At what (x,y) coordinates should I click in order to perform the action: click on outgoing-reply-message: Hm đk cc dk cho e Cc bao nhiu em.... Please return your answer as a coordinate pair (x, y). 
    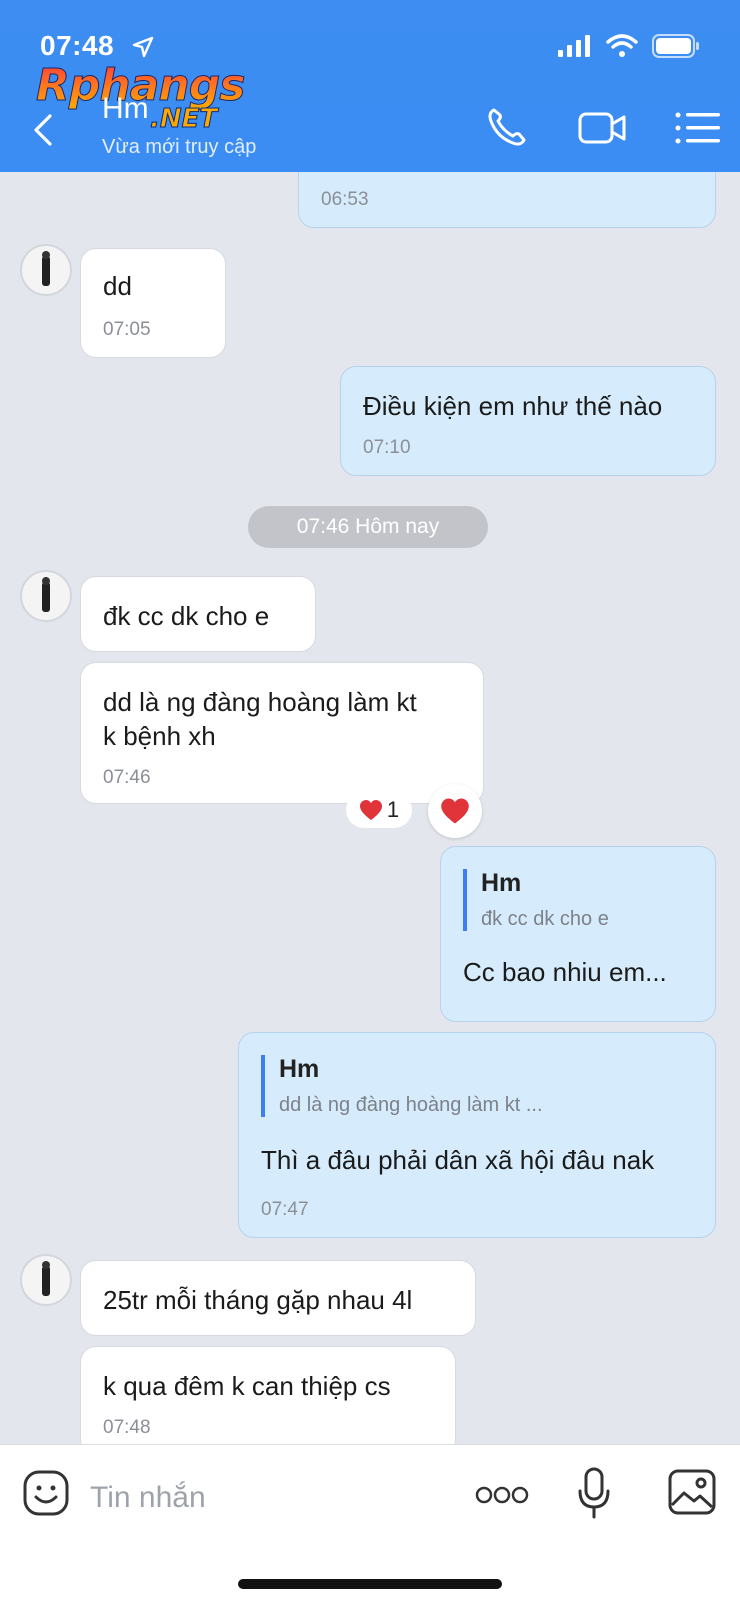
    Looking at the image, I should click on (578, 934).